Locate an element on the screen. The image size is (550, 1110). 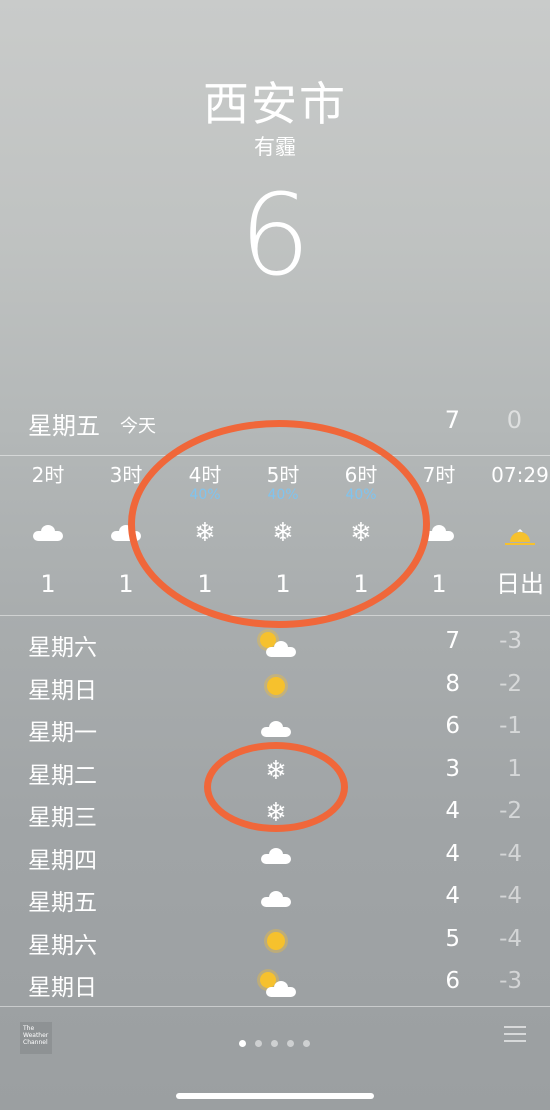
page-indicator is located at coordinates (279, 1041).